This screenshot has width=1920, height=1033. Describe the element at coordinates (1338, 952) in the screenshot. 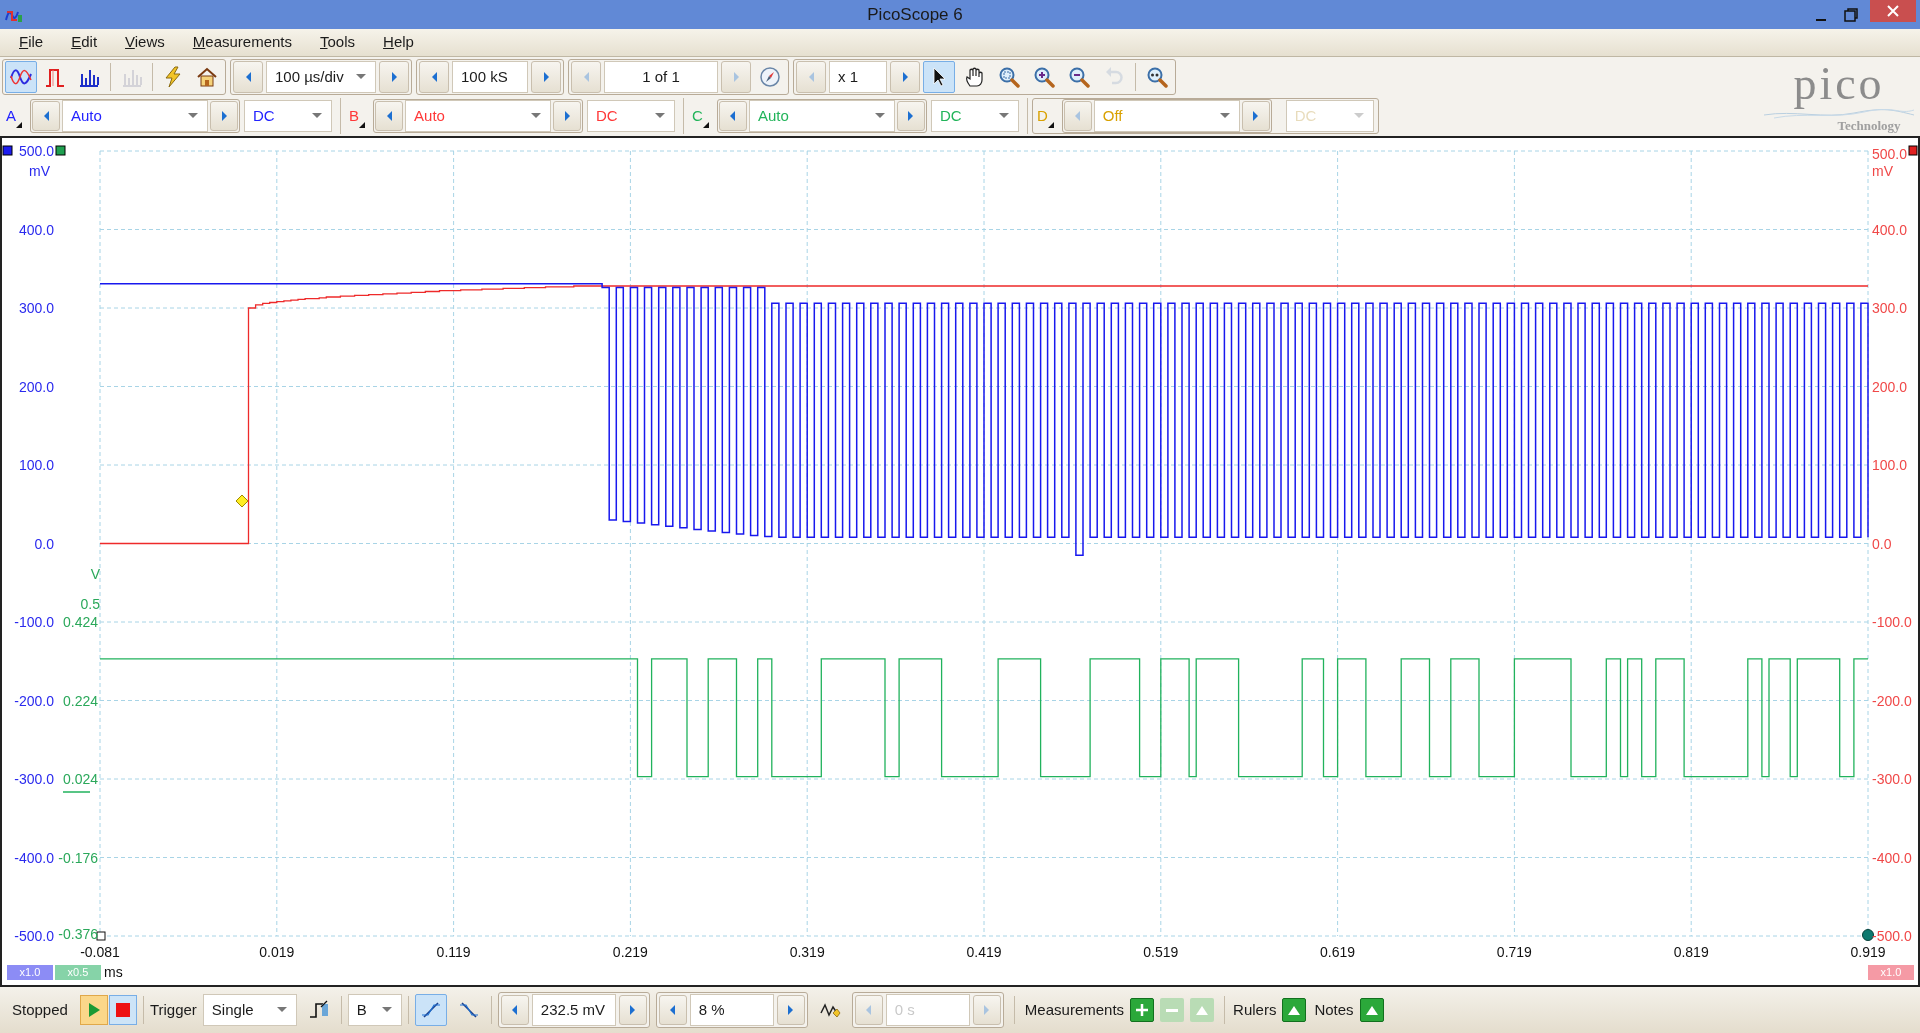

I see `axis-label: 0.619` at that location.